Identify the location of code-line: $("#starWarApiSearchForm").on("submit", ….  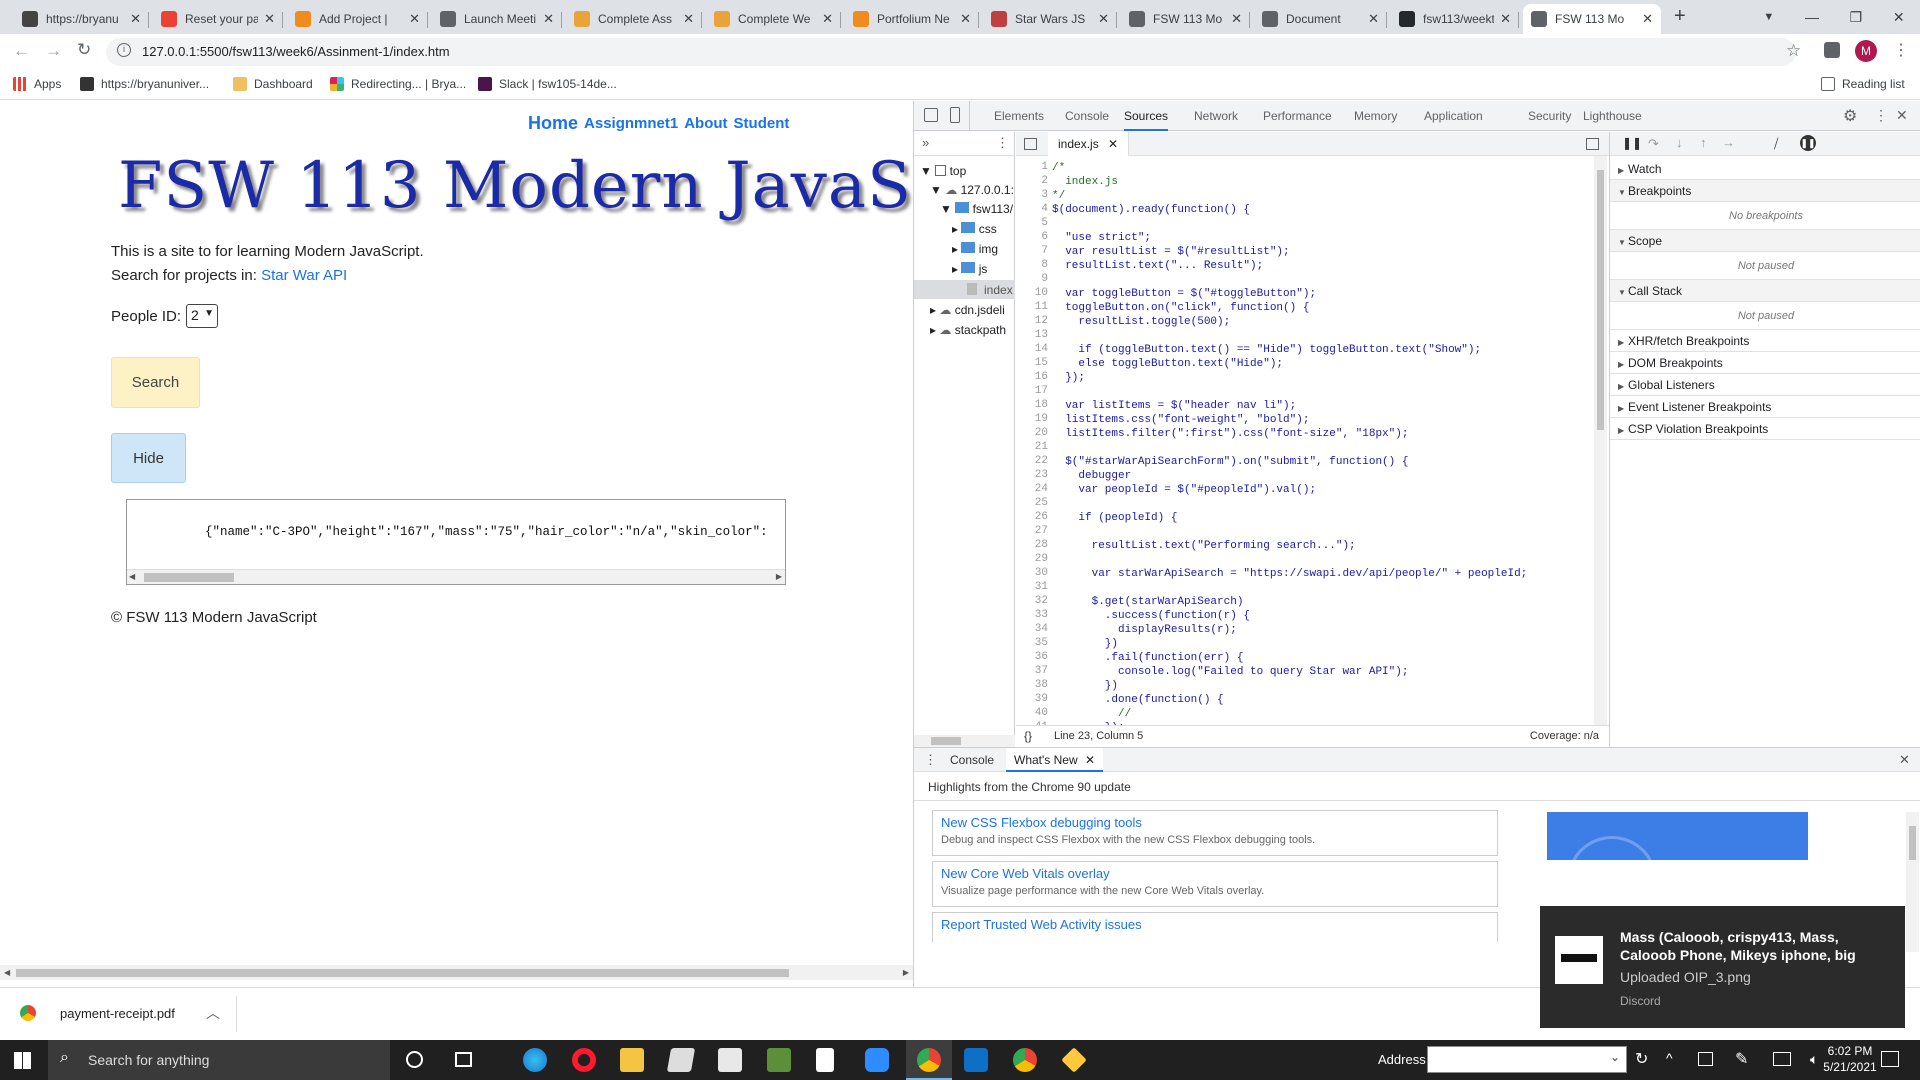
(1230, 462).